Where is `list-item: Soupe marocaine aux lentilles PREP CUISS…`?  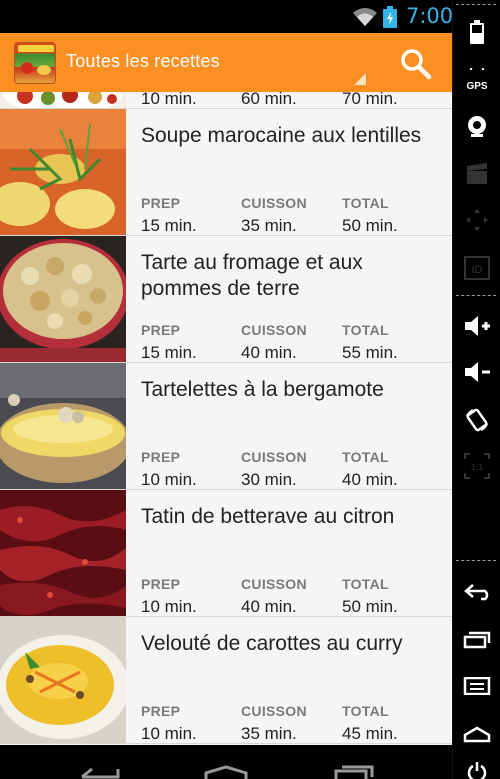 list-item: Soupe marocaine aux lentilles PREP CUISS… is located at coordinates (226, 172).